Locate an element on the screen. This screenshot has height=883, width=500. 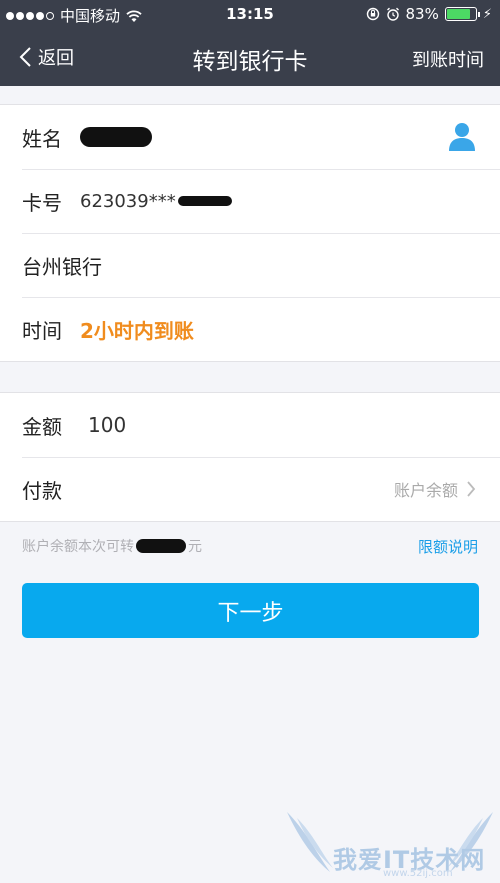
status-right: 83% ⚡ is located at coordinates (429, 14).